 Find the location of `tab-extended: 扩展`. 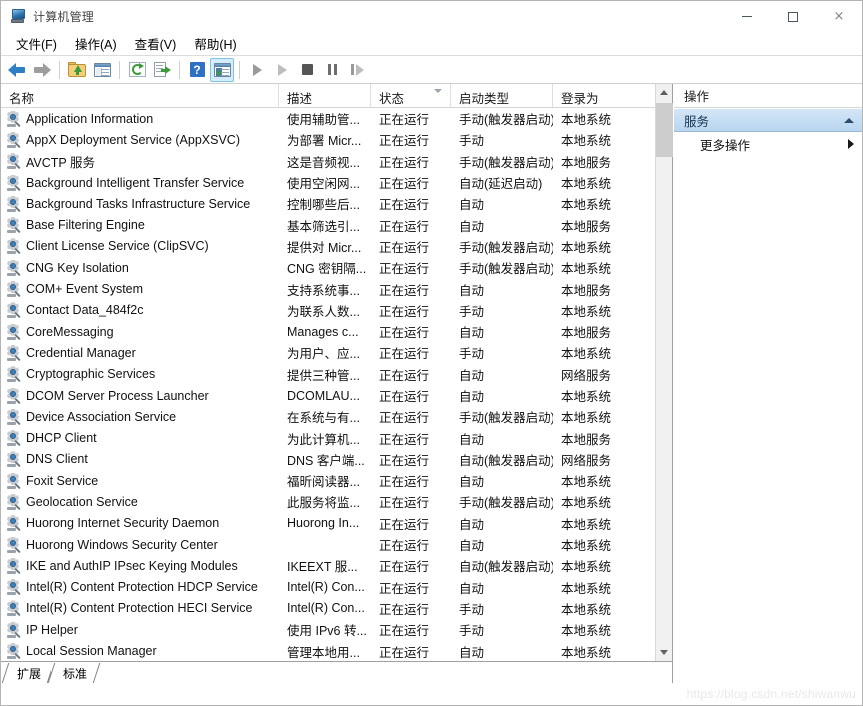

tab-extended: 扩展 is located at coordinates (28, 673).